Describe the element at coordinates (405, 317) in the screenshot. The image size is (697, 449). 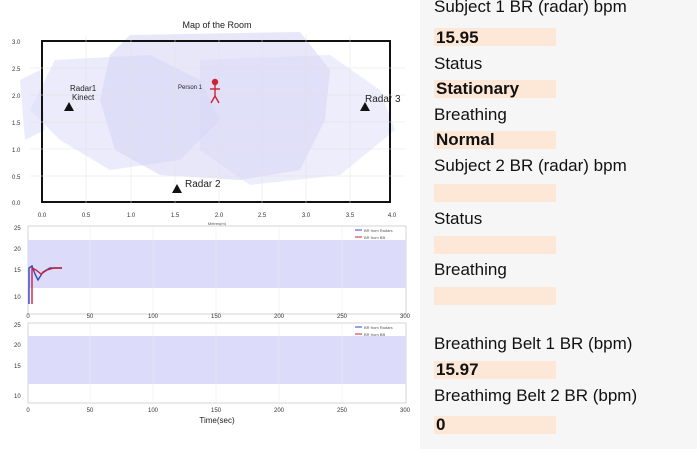
I see `s1-x-tick: 300` at that location.